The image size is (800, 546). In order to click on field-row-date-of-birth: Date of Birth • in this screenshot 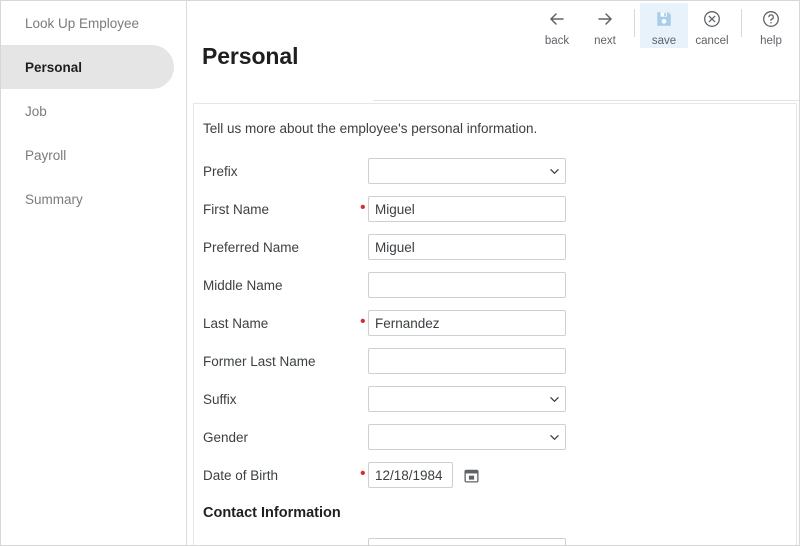, I will do `click(499, 475)`.